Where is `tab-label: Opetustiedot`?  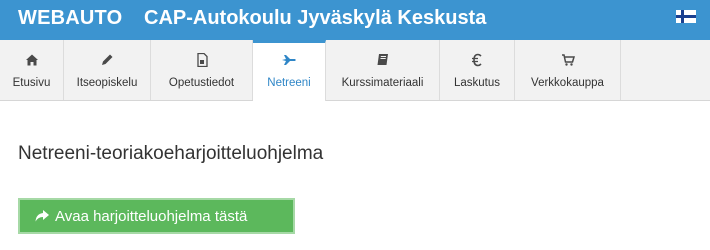 tab-label: Opetustiedot is located at coordinates (201, 83).